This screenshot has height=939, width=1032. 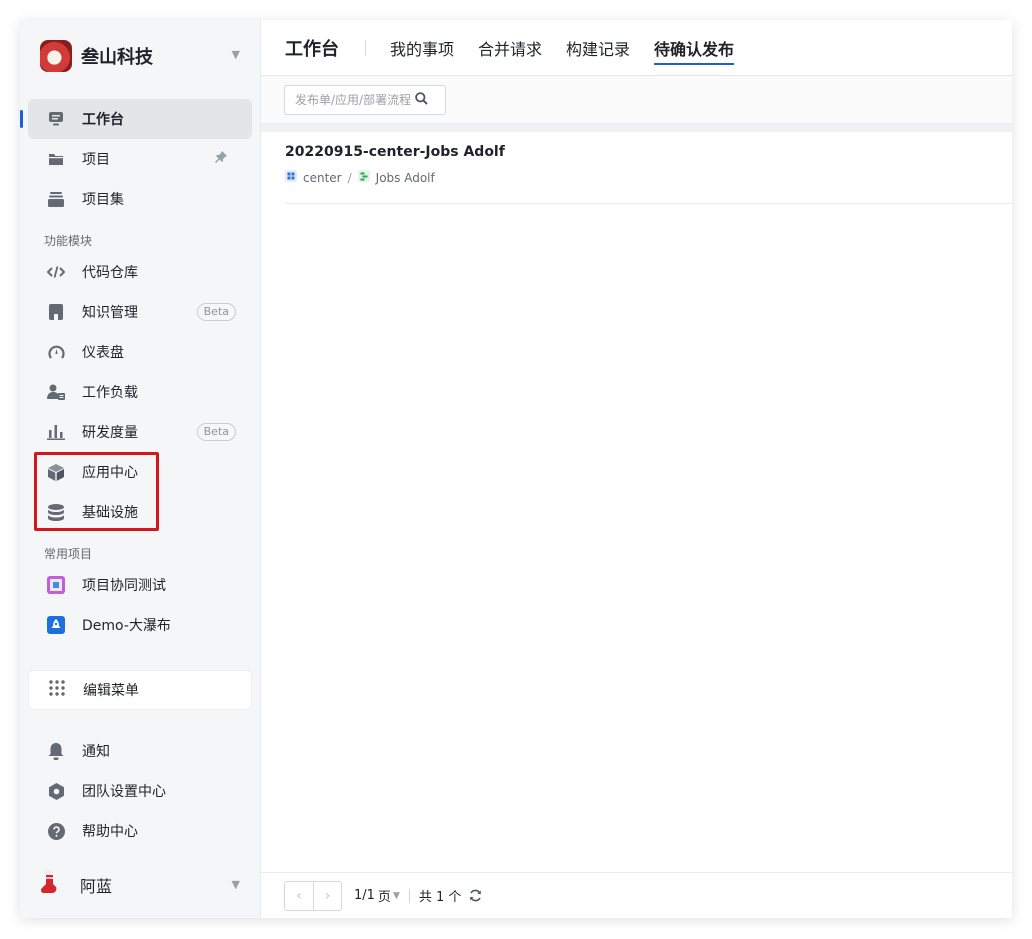 I want to click on edit-menu-button: 编辑菜单, so click(x=140, y=690).